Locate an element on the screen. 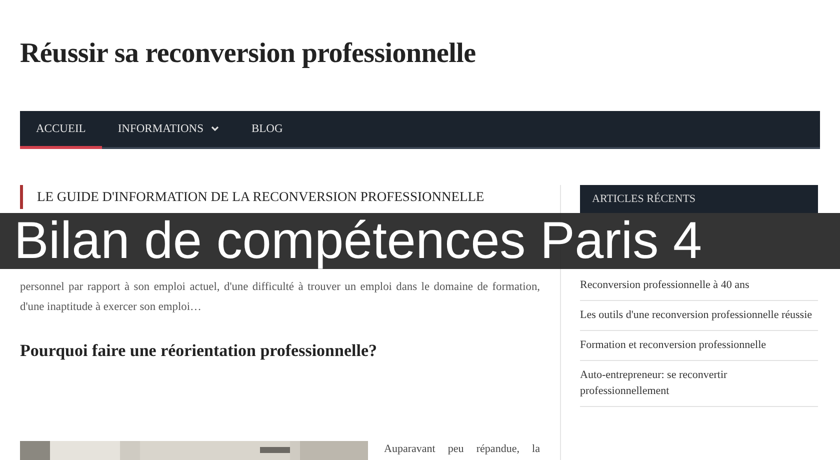 This screenshot has width=840, height=460. nav-tab: ACCUEIL is located at coordinates (61, 130).